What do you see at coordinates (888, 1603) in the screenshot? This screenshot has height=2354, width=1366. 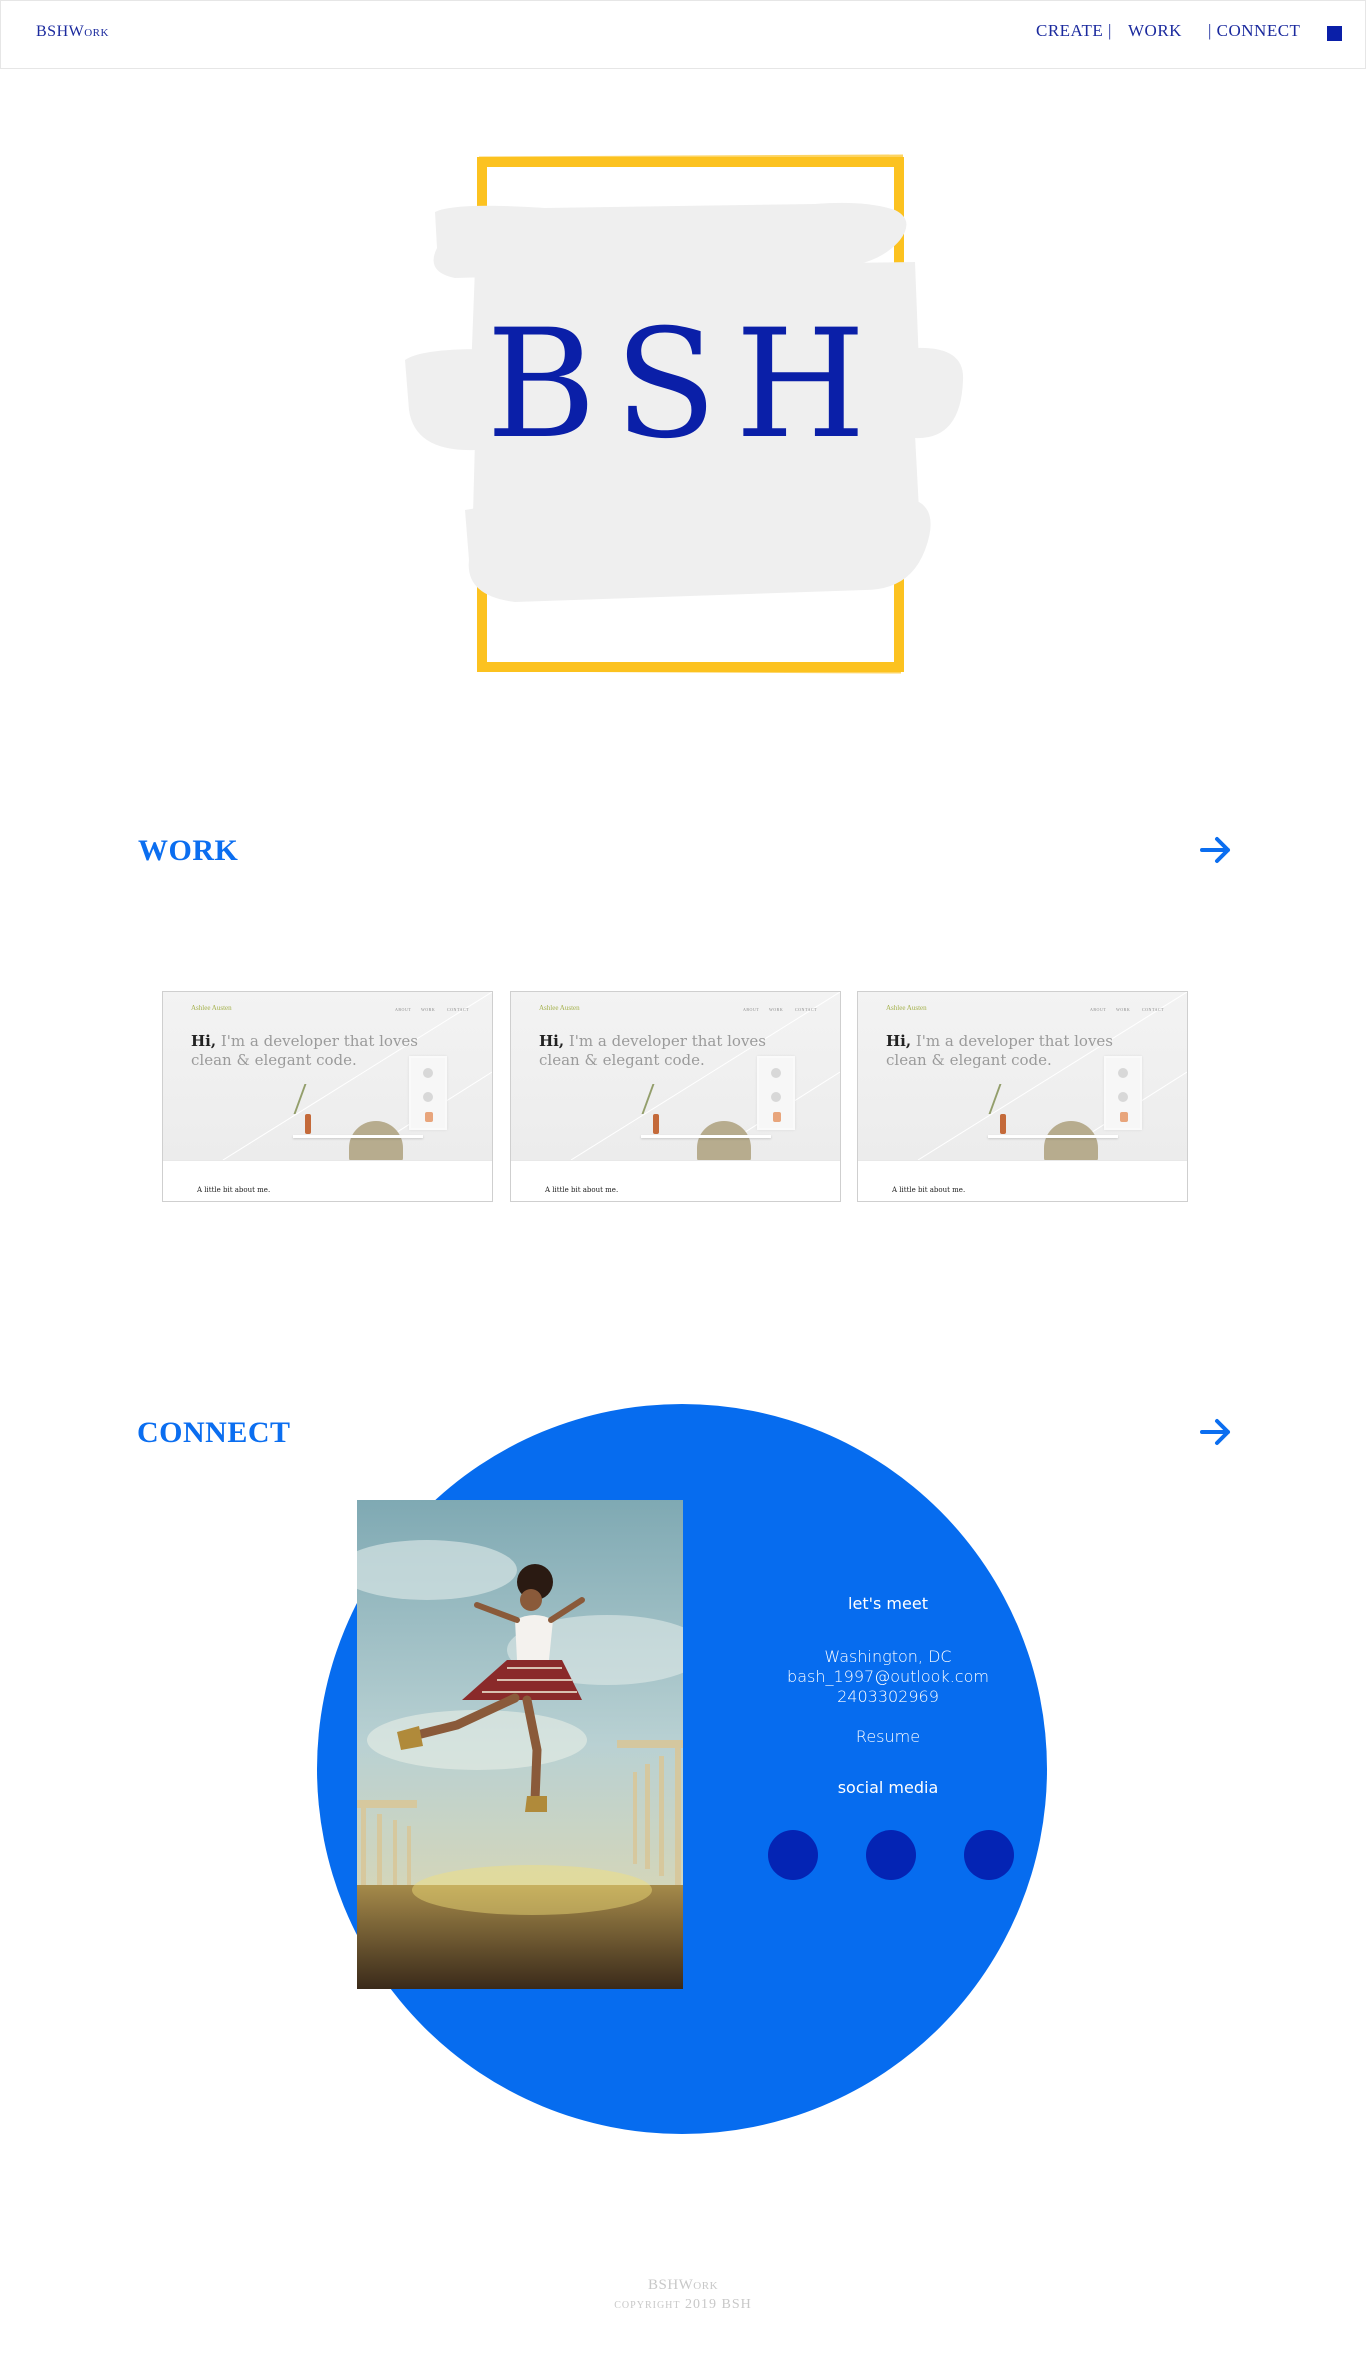 I see `lets-meet-heading: let's meet` at bounding box center [888, 1603].